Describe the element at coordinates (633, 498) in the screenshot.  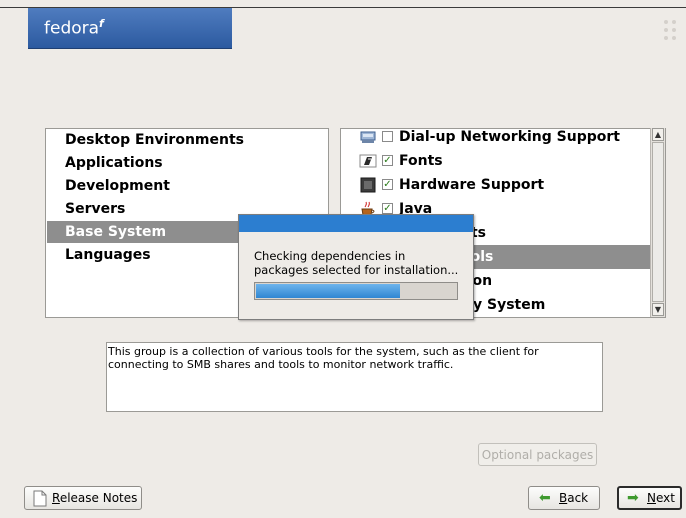
I see `next-arrow-icon: ➡` at that location.